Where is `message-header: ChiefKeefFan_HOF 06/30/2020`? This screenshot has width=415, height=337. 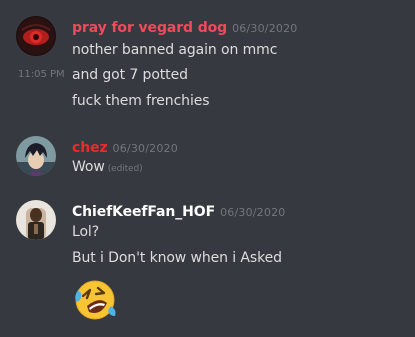
message-header: ChiefKeefFan_HOF 06/30/2020 is located at coordinates (178, 212).